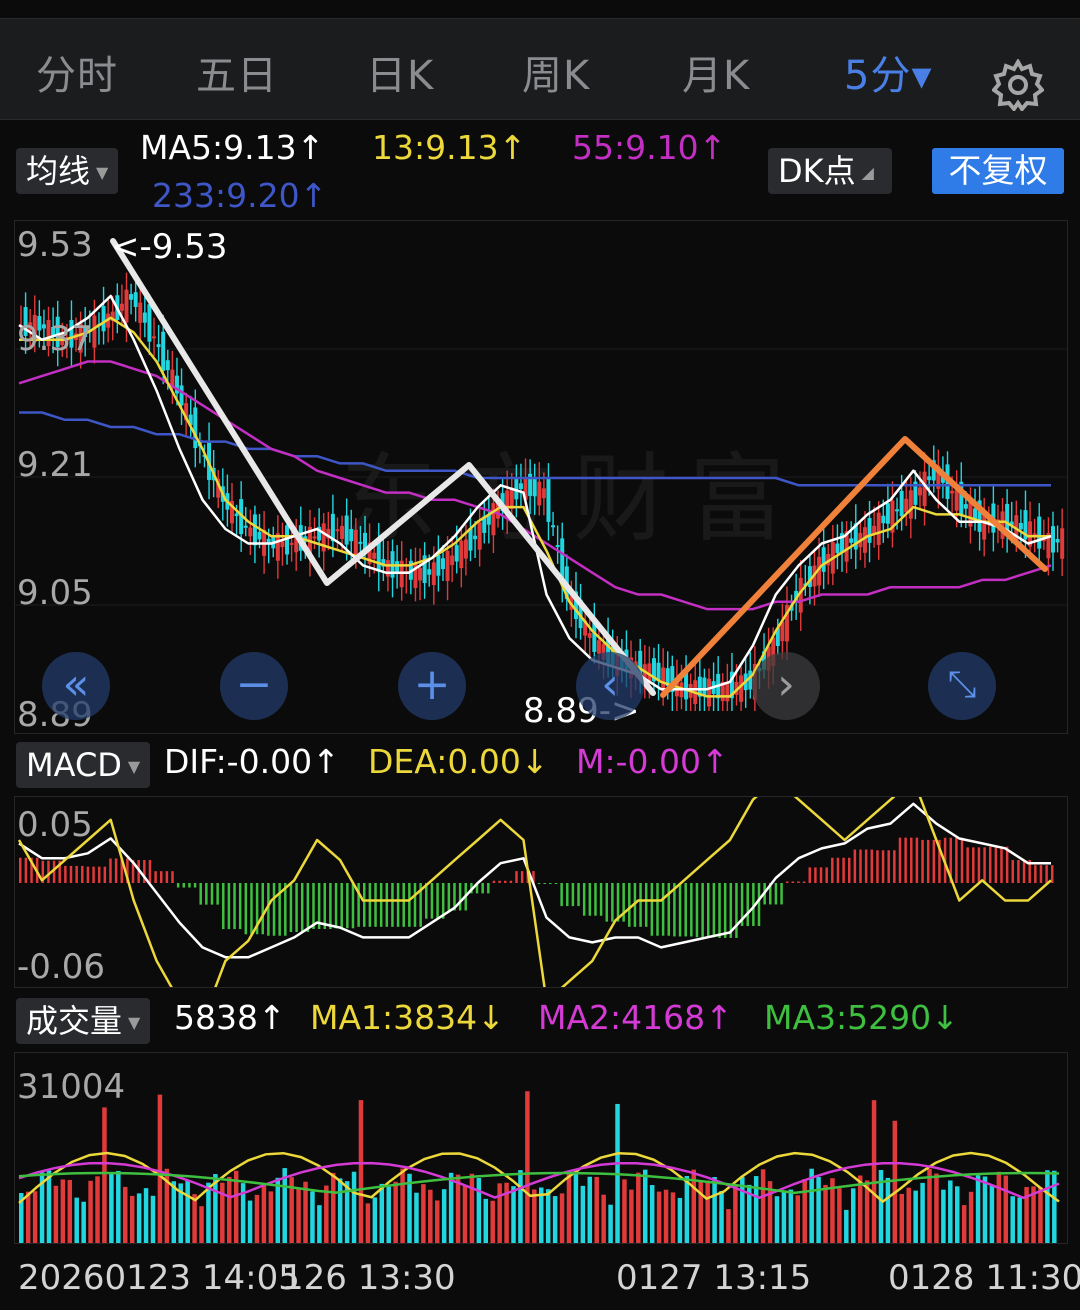  Describe the element at coordinates (254, 686) in the screenshot. I see `zoom-out-icon: −` at that location.